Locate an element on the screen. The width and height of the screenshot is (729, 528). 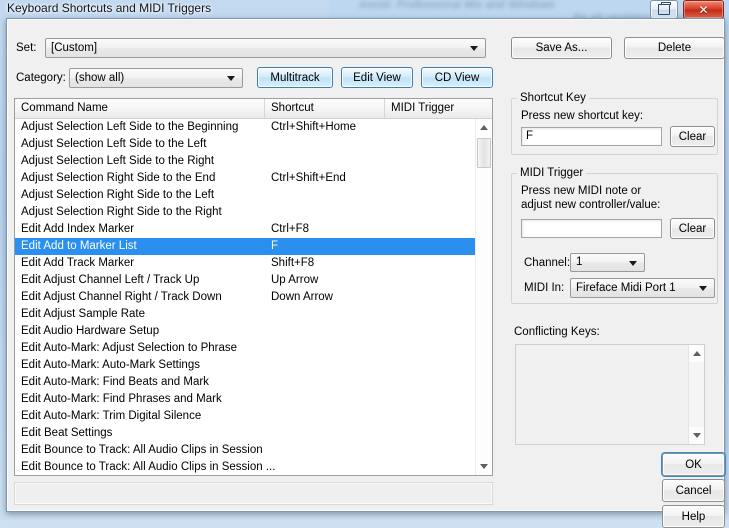
column-header-shortcut: Shortcut is located at coordinates (324, 108).